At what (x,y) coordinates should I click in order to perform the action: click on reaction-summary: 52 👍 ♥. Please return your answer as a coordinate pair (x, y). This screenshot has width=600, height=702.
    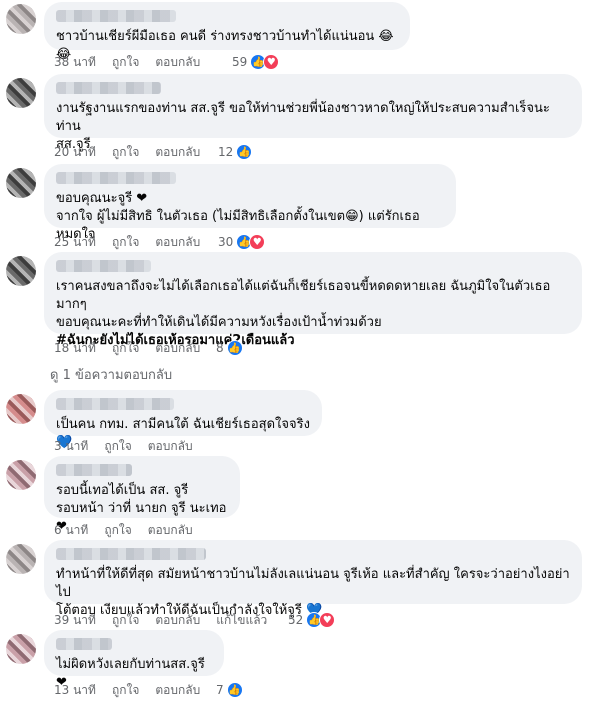
    Looking at the image, I should click on (312, 620).